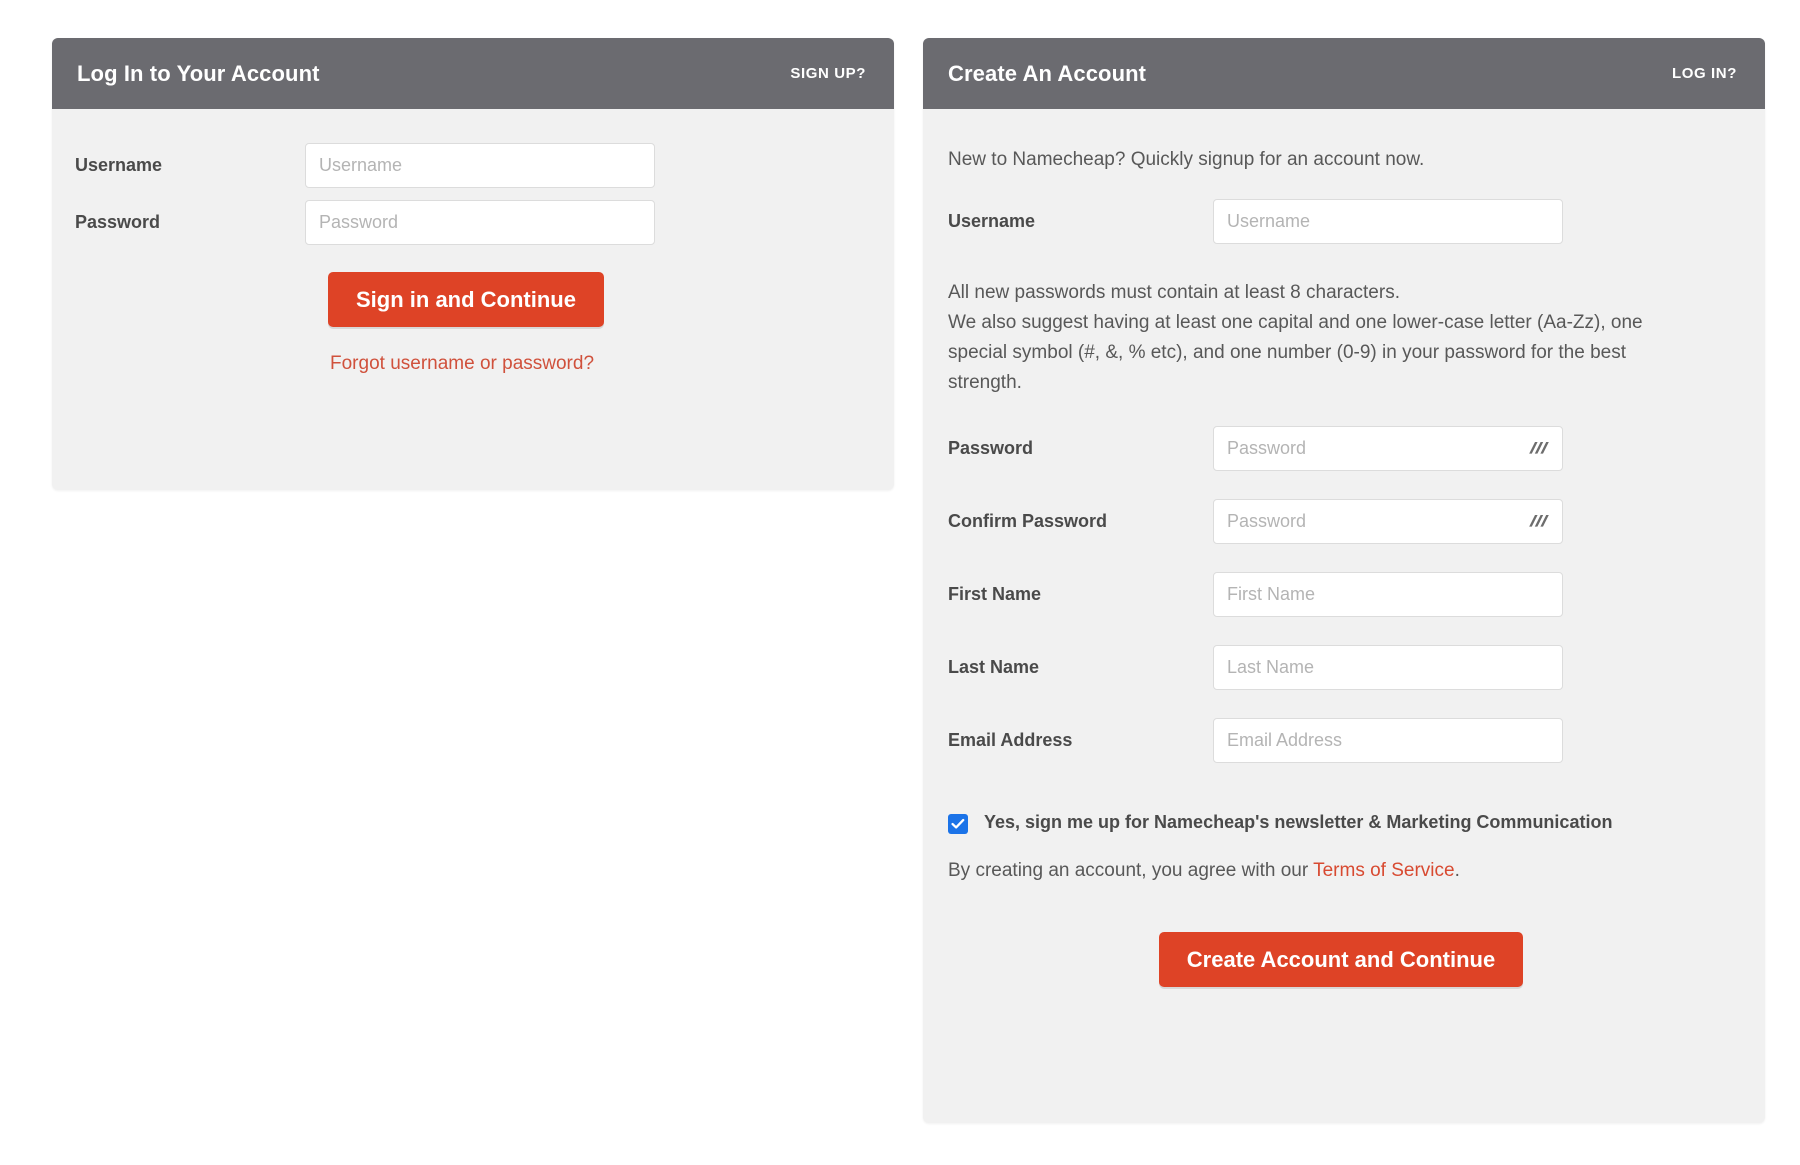  I want to click on signup-actions: Create Account and Continue, so click(1344, 959).